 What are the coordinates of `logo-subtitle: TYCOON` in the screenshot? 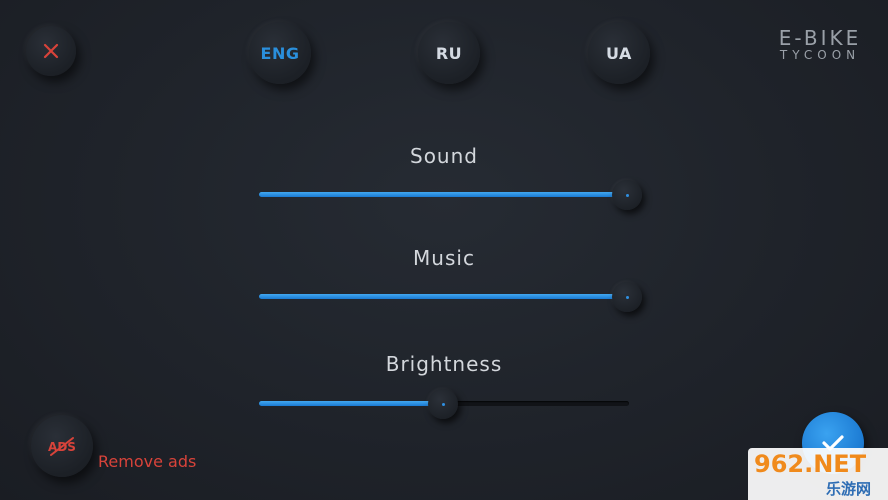 It's located at (820, 55).